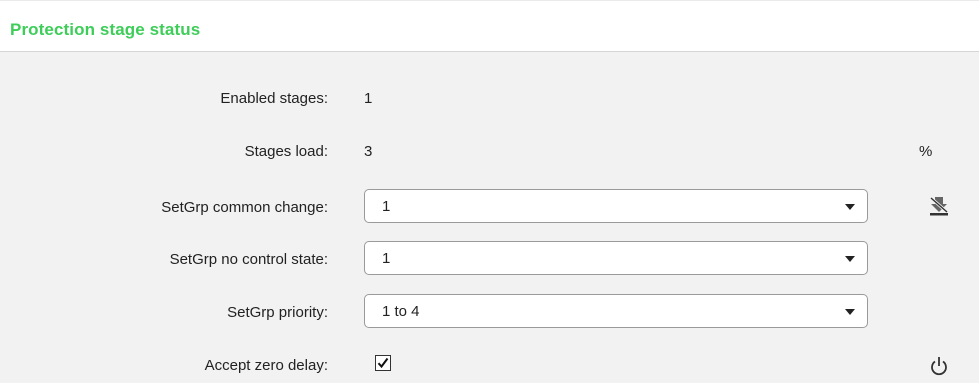 The image size is (979, 383). What do you see at coordinates (286, 151) in the screenshot?
I see `stages-load-label: Stages load:` at bounding box center [286, 151].